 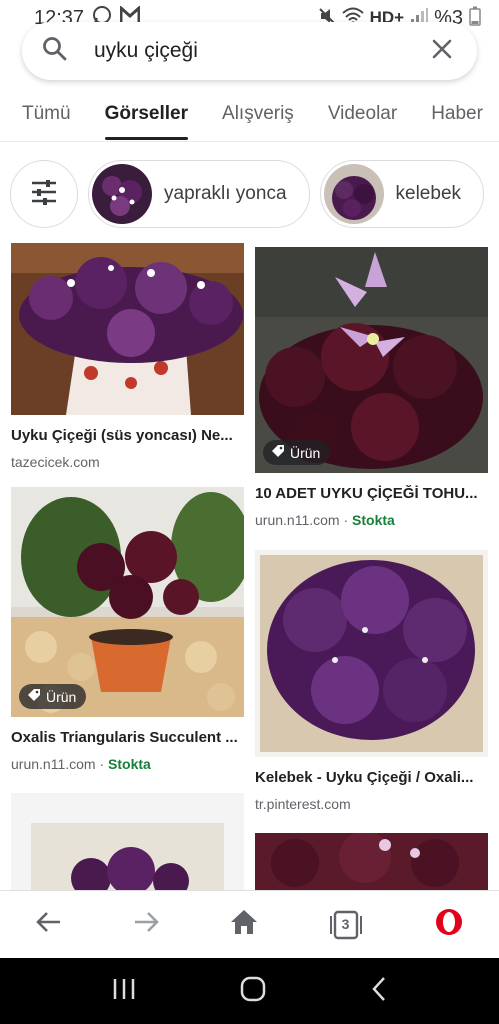 I want to click on system-navigation-bar, so click(x=249, y=991).